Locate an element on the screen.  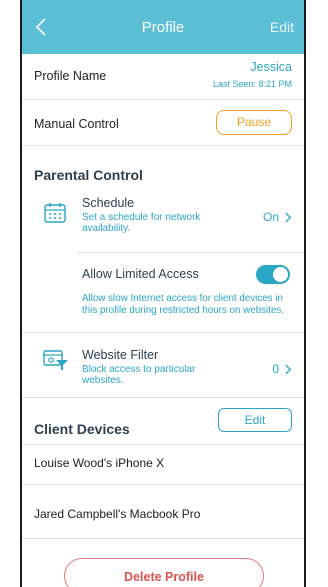
manual-control-row: Manual Control Pause is located at coordinates (163, 123).